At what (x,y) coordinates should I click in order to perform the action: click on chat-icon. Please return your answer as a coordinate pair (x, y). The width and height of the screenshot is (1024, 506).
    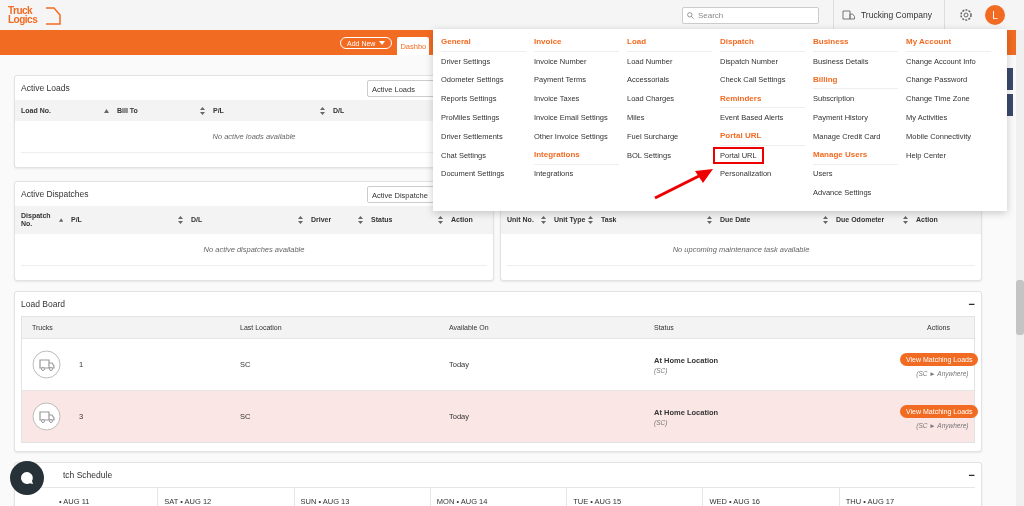
    Looking at the image, I should click on (27, 478).